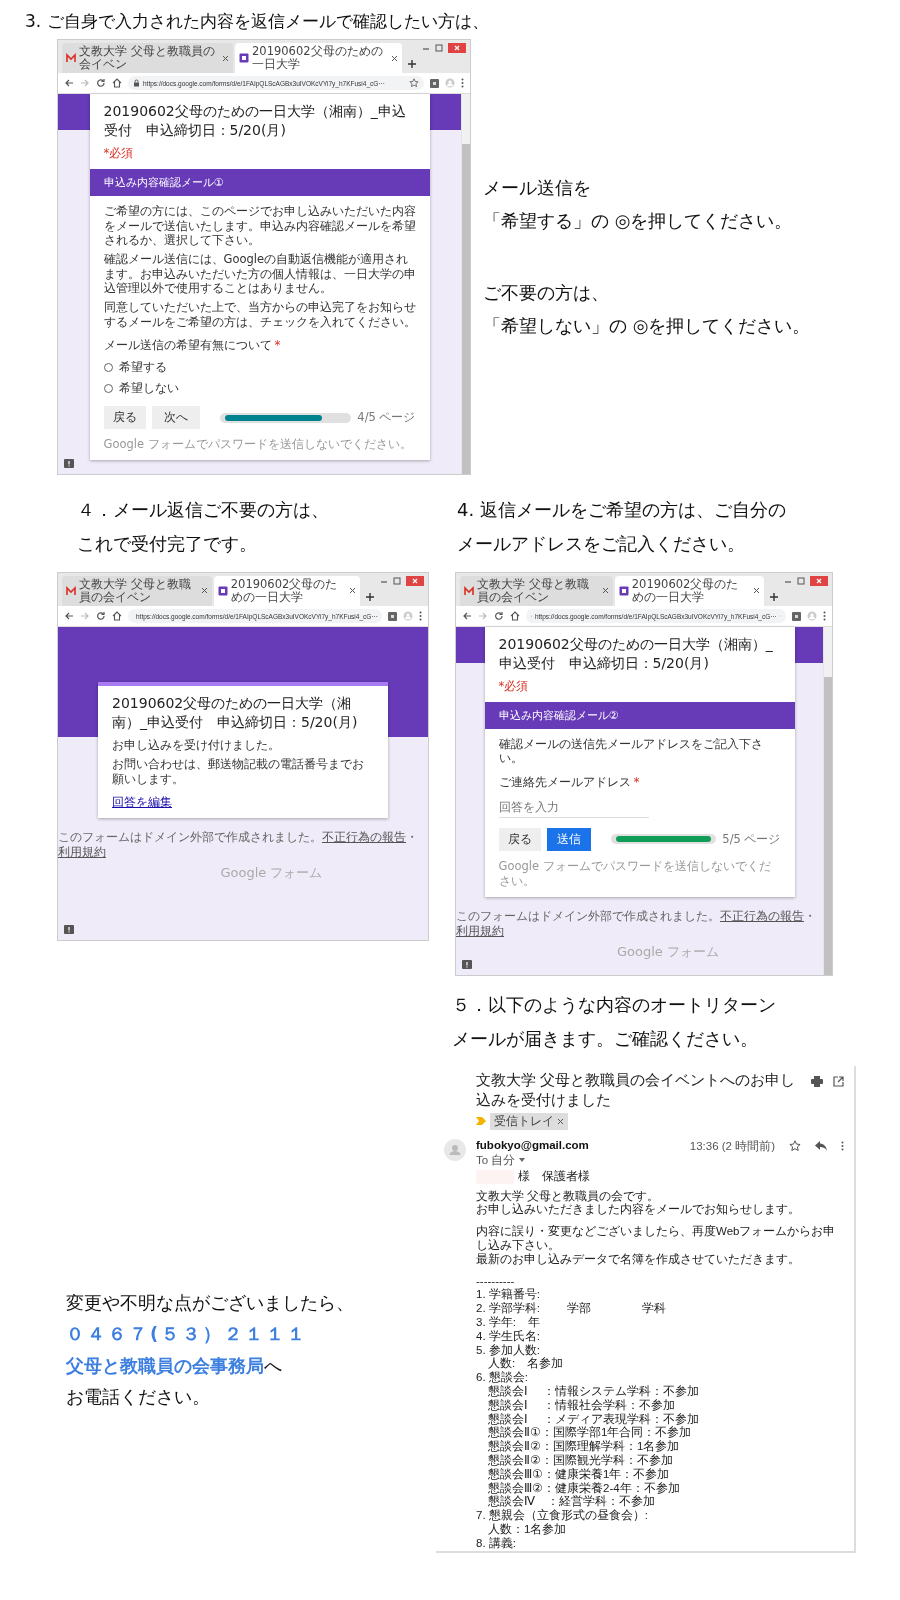  What do you see at coordinates (529, 1121) in the screenshot?
I see `label-chip: 受信トレイ` at bounding box center [529, 1121].